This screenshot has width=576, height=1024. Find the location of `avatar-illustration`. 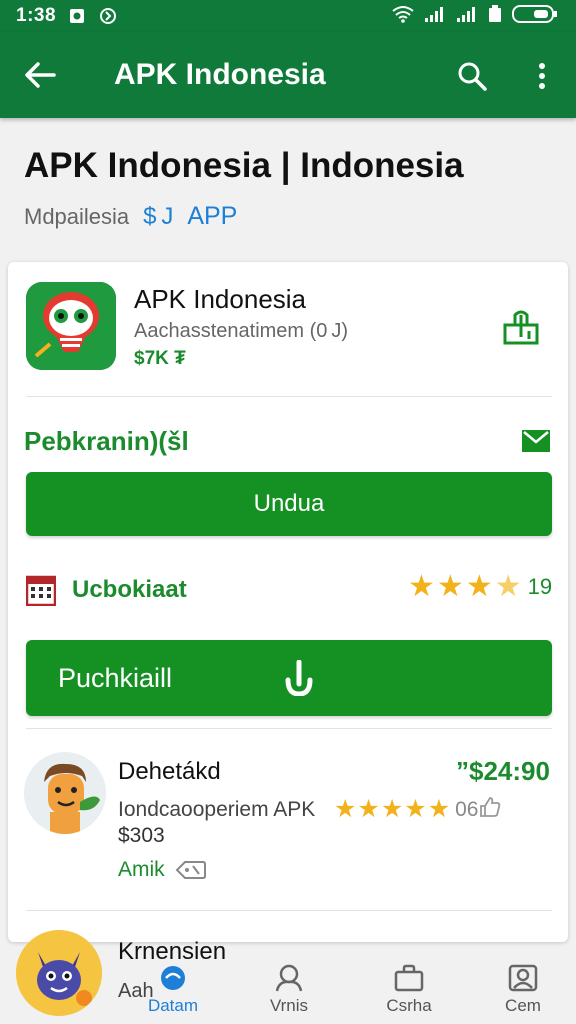

avatar-illustration is located at coordinates (65, 793).